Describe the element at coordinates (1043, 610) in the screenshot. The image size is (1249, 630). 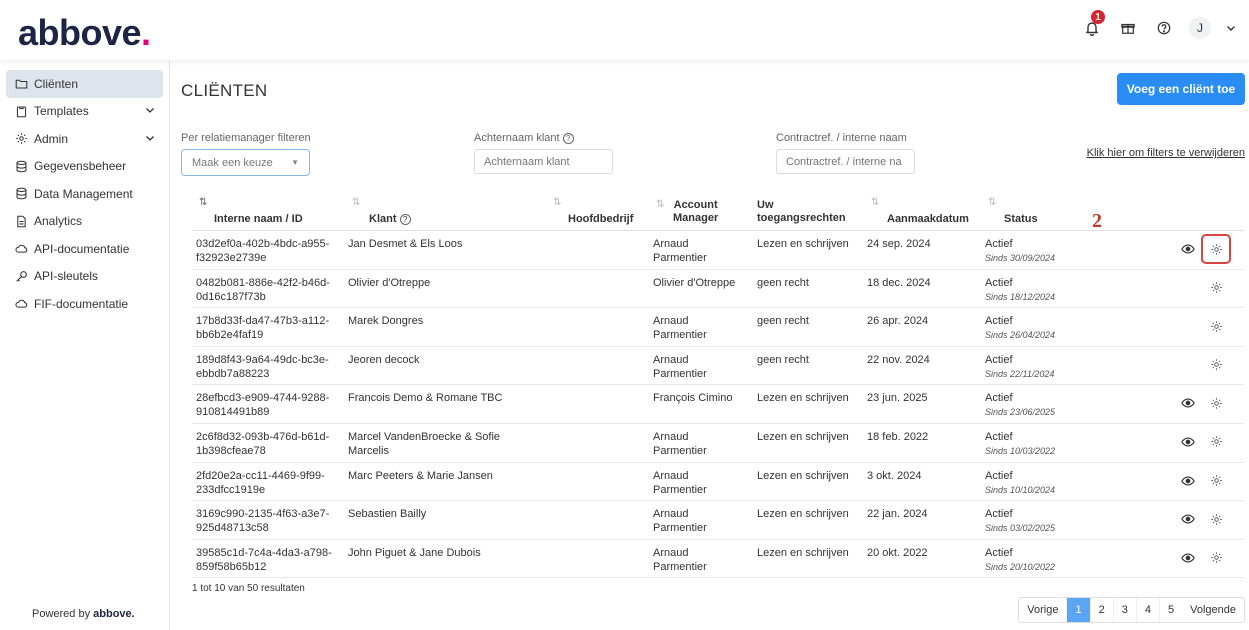
I see `pagination-prev: Vorige` at that location.